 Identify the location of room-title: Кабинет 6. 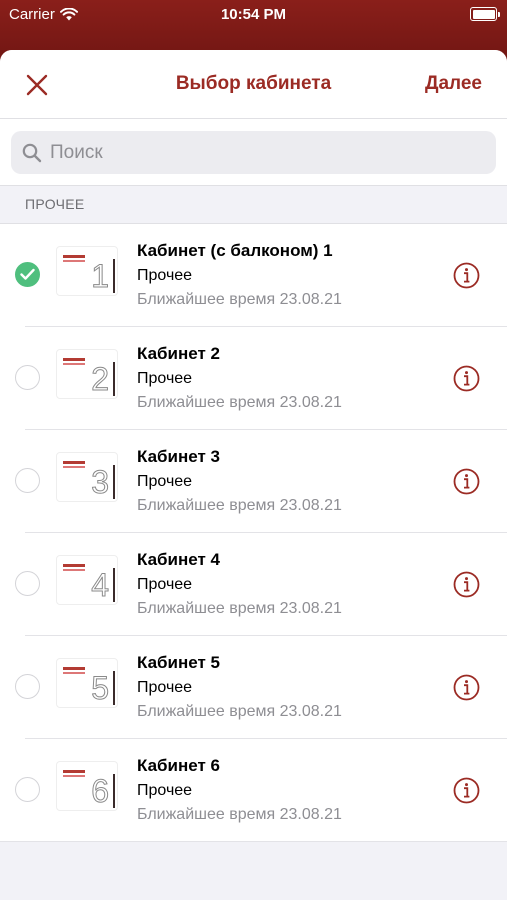
(178, 765).